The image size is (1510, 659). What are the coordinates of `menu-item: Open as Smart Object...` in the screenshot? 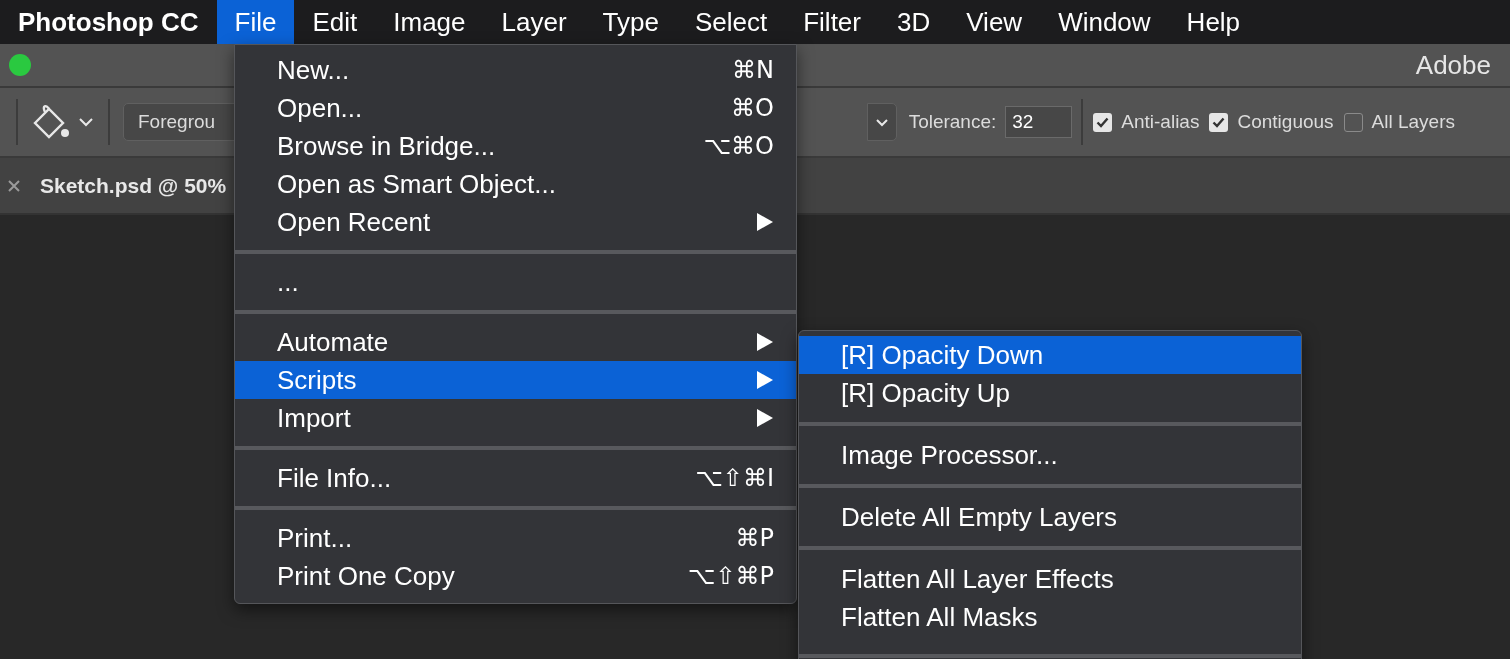 It's located at (515, 184).